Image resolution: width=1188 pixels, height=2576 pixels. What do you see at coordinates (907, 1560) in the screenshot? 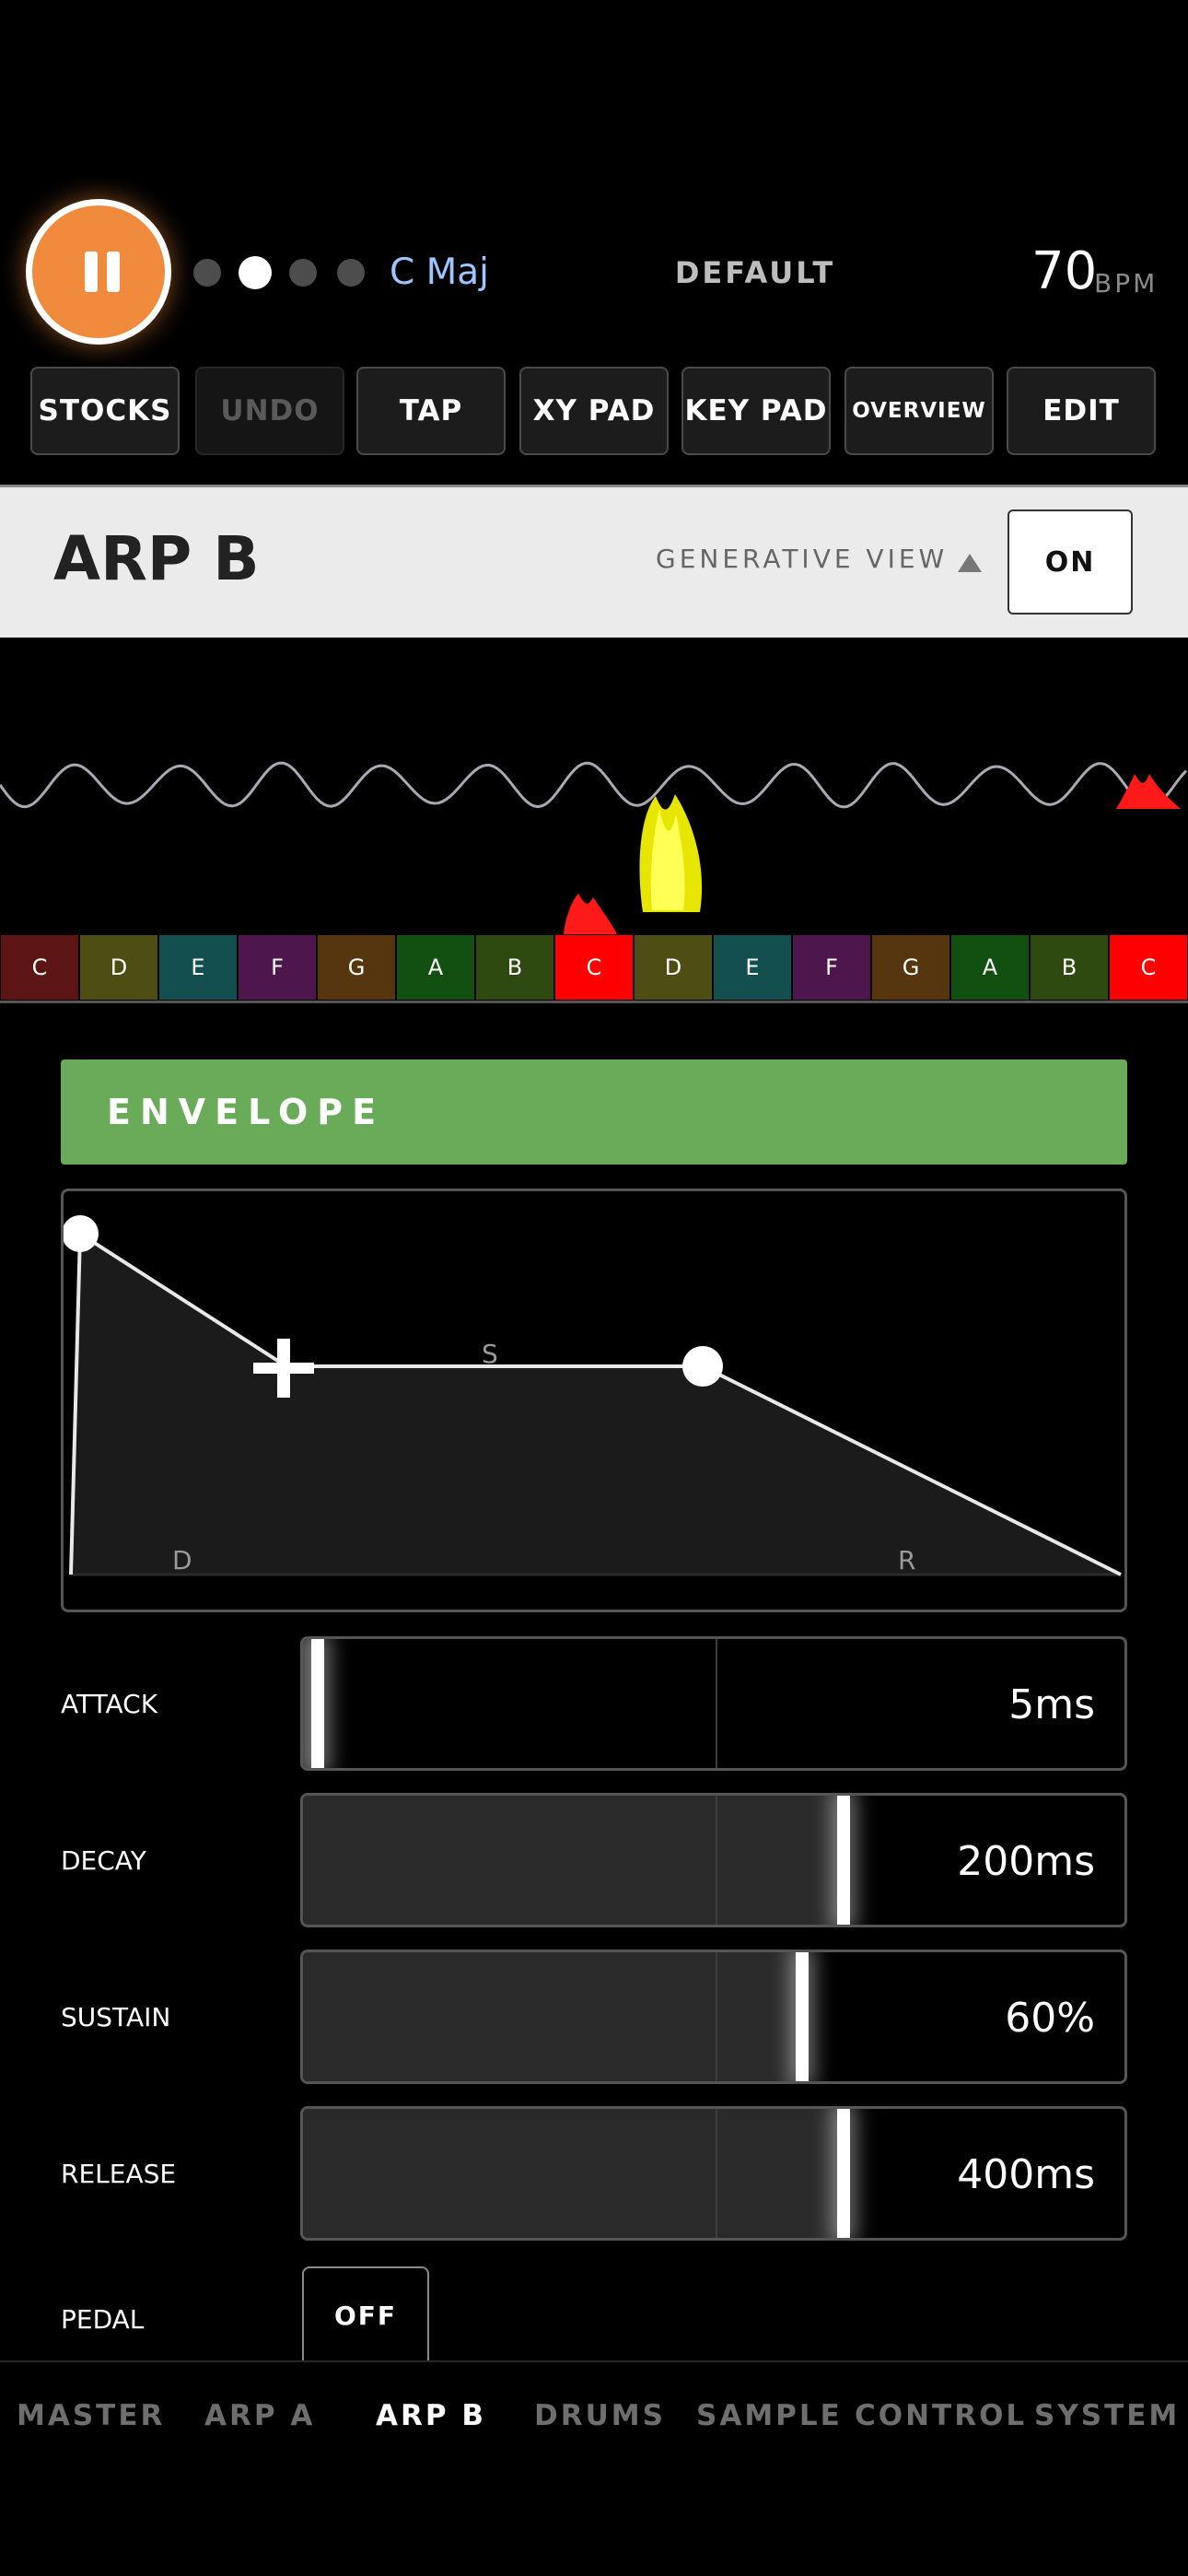
I see `release-segment-label: R` at bounding box center [907, 1560].